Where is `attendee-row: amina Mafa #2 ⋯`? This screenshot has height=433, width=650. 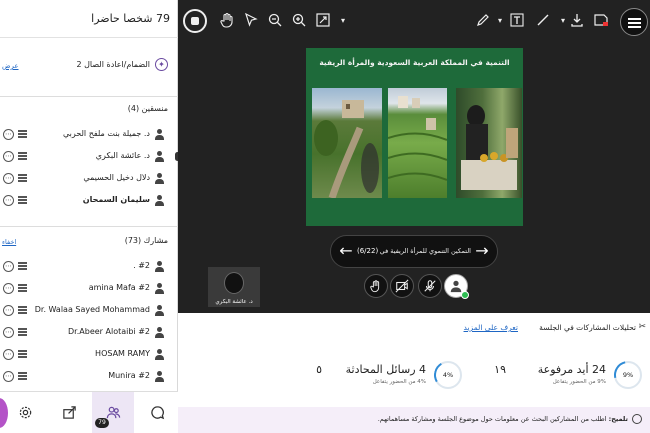
attendee-row: amina Mafa #2 ⋯ is located at coordinates (89, 289).